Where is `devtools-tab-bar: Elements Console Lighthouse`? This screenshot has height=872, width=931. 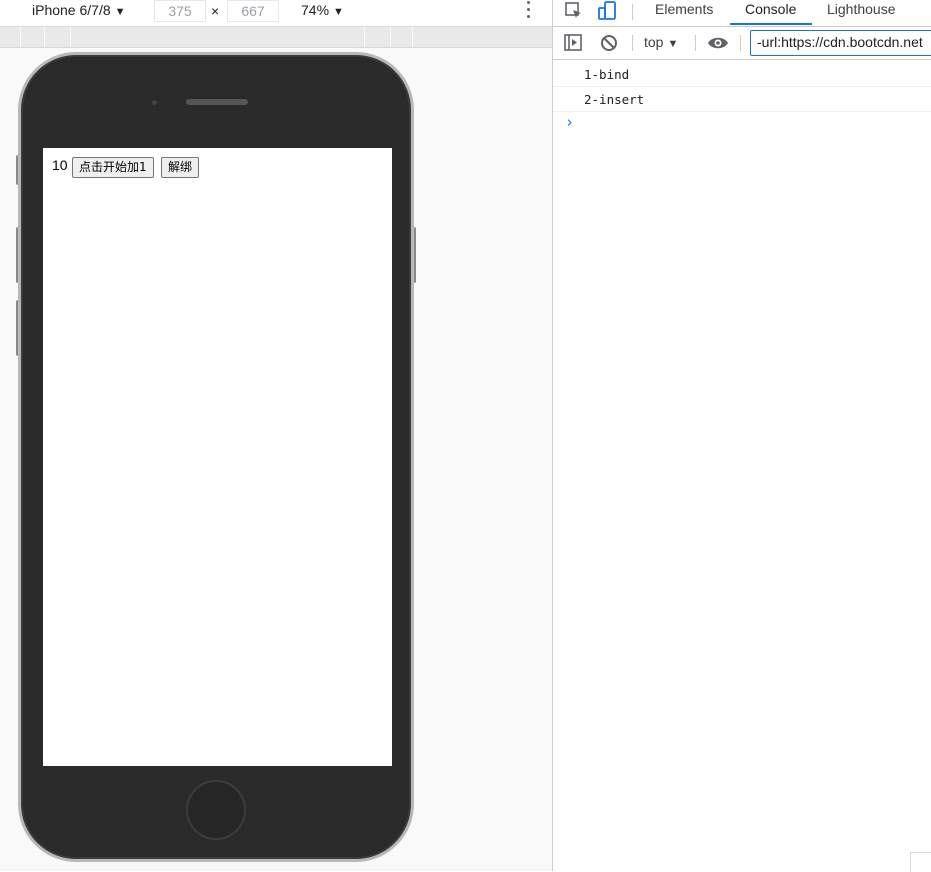 devtools-tab-bar: Elements Console Lighthouse is located at coordinates (742, 13).